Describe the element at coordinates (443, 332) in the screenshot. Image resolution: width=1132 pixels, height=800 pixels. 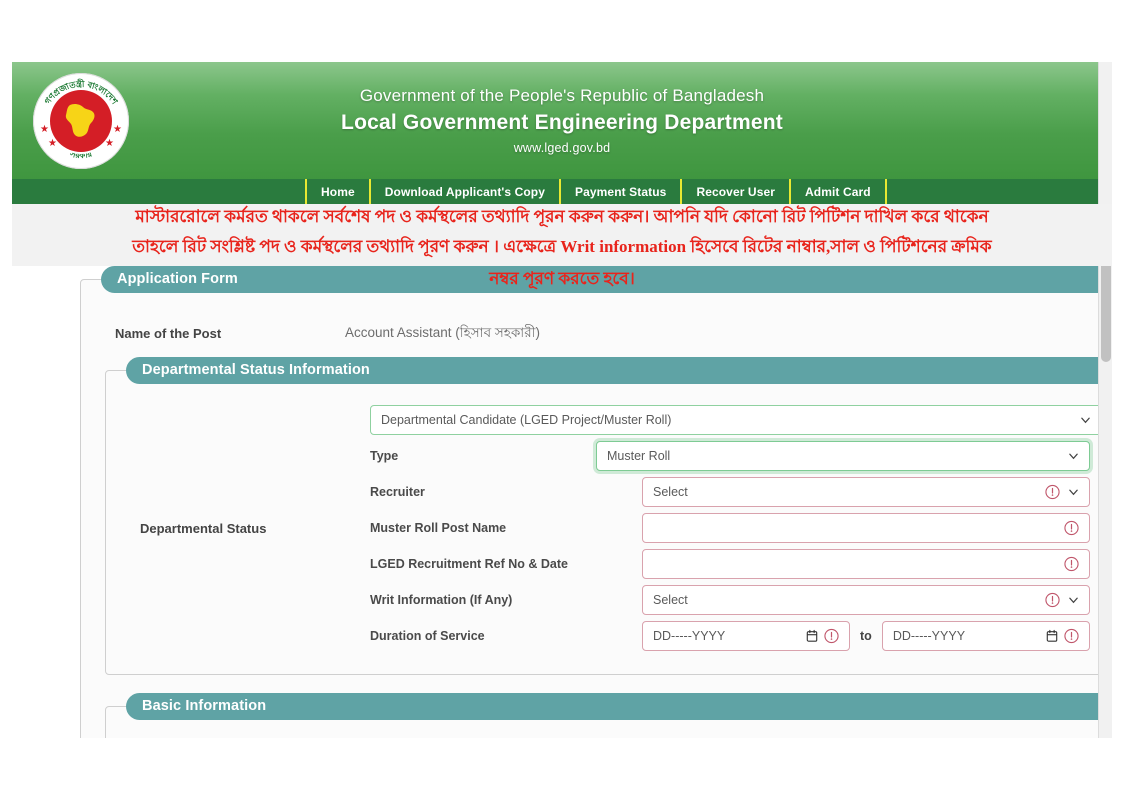
I see `name-of-post-value: Account Assistant (হিসাব সহকারী)` at that location.